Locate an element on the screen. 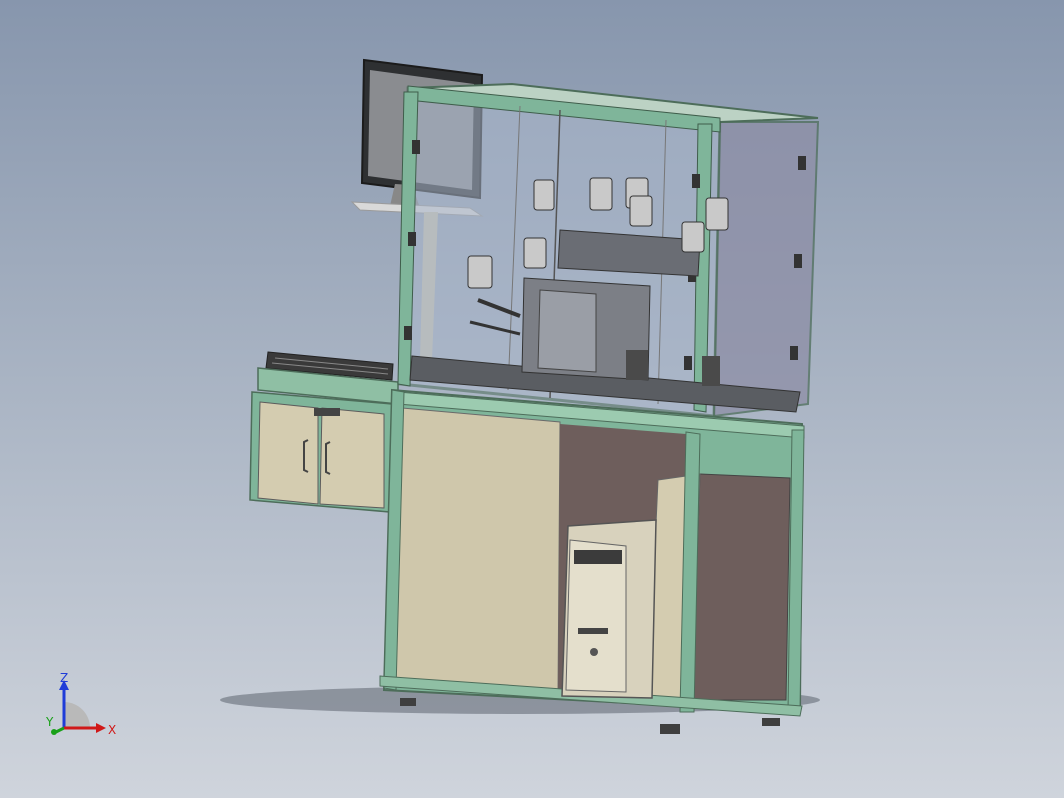 The image size is (1064, 798). x-arrow-icon is located at coordinates (101, 728).